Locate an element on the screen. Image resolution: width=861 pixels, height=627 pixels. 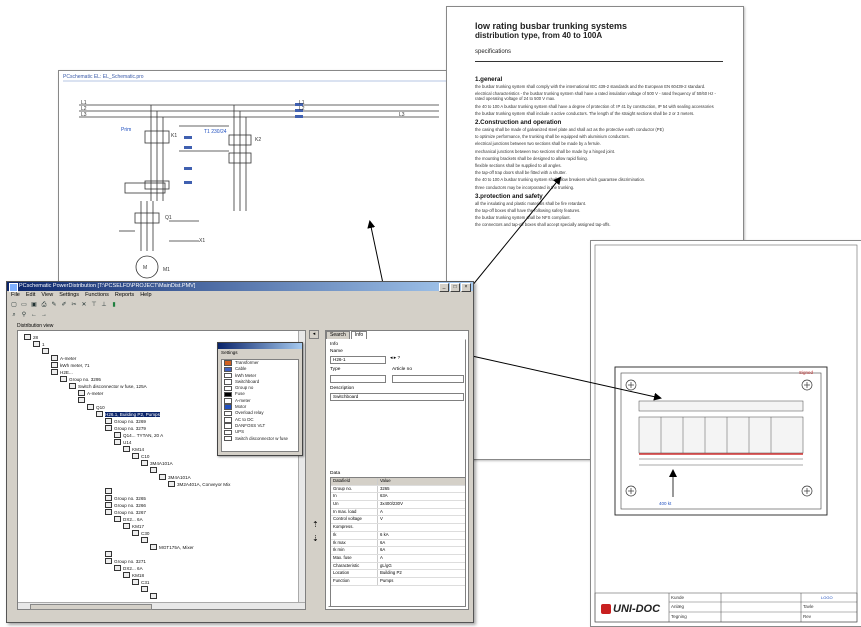
tree-node: 1 is located at coordinates (39, 344).